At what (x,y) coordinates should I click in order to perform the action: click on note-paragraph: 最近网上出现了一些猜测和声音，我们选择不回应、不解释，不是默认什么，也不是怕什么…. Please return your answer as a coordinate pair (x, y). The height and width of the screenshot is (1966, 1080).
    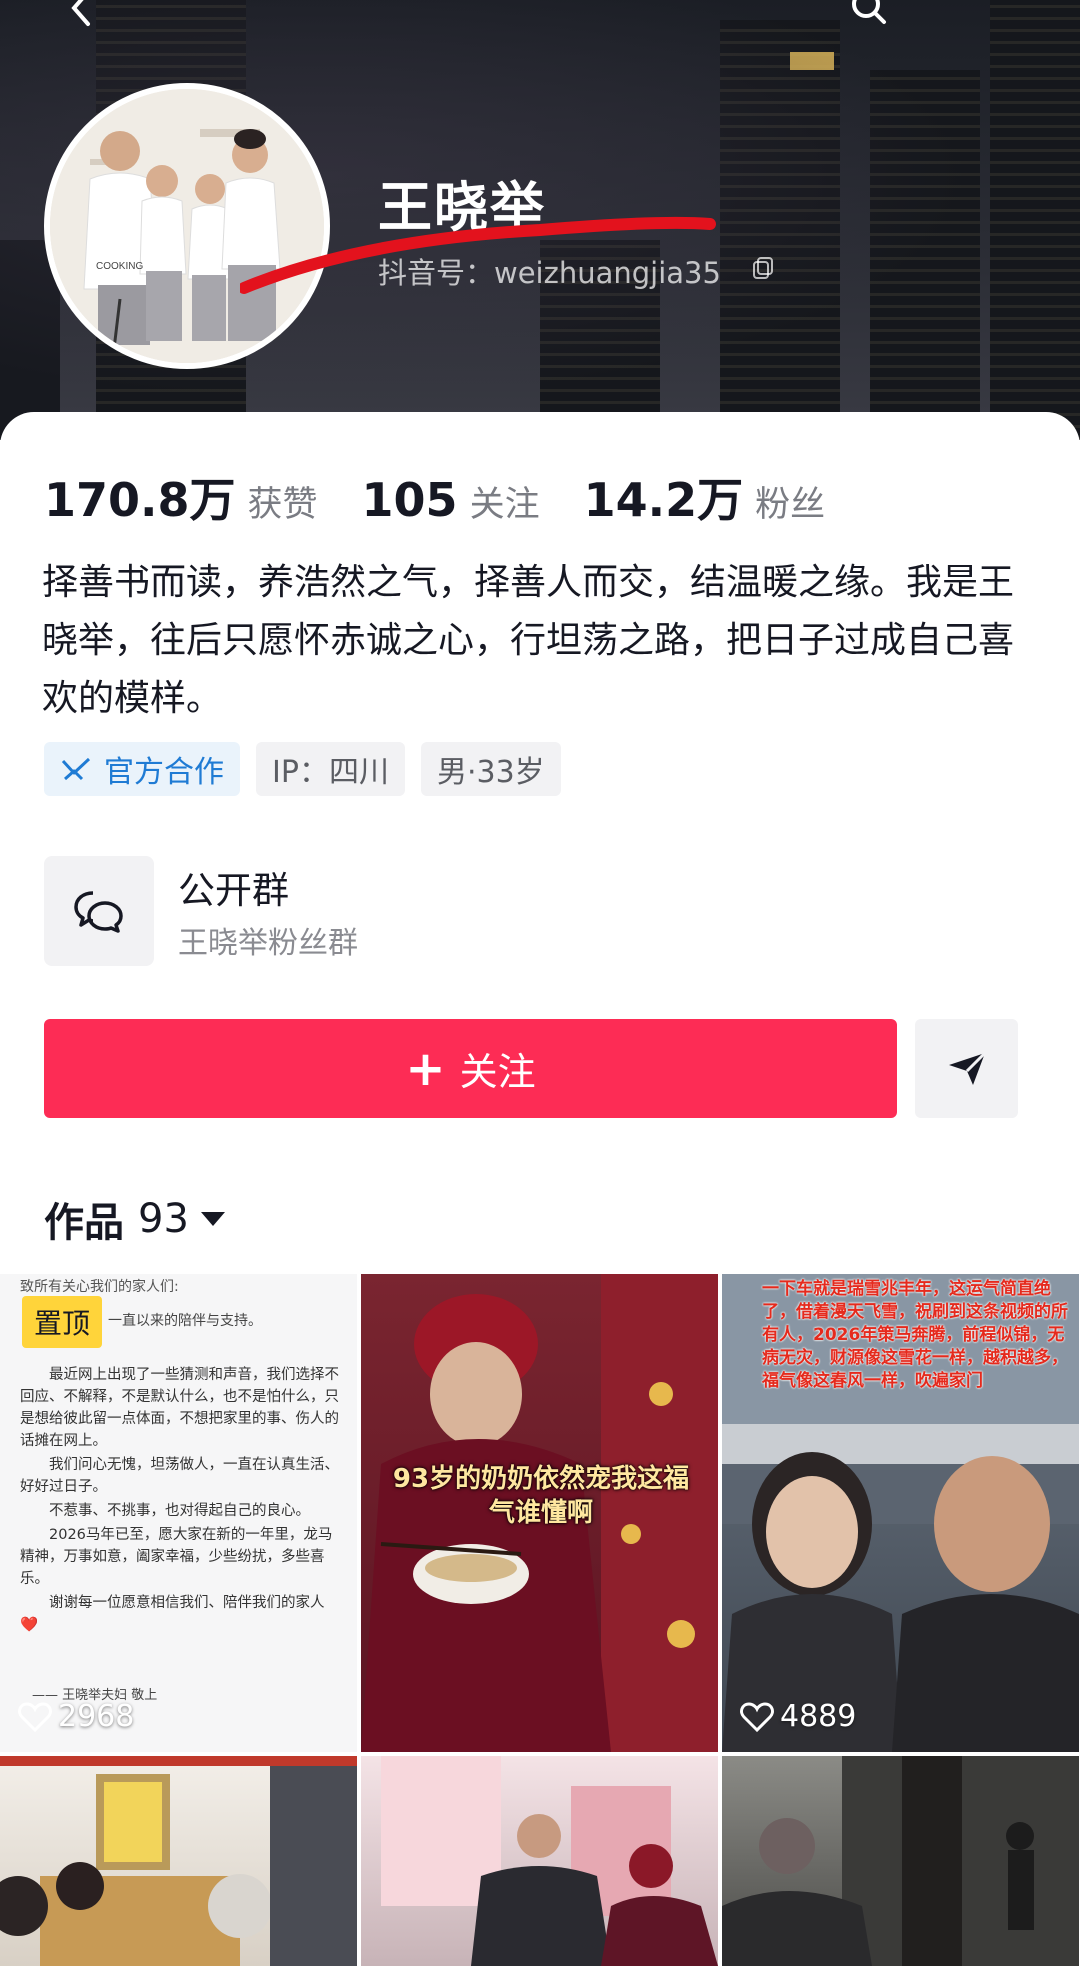
    Looking at the image, I should click on (179, 1408).